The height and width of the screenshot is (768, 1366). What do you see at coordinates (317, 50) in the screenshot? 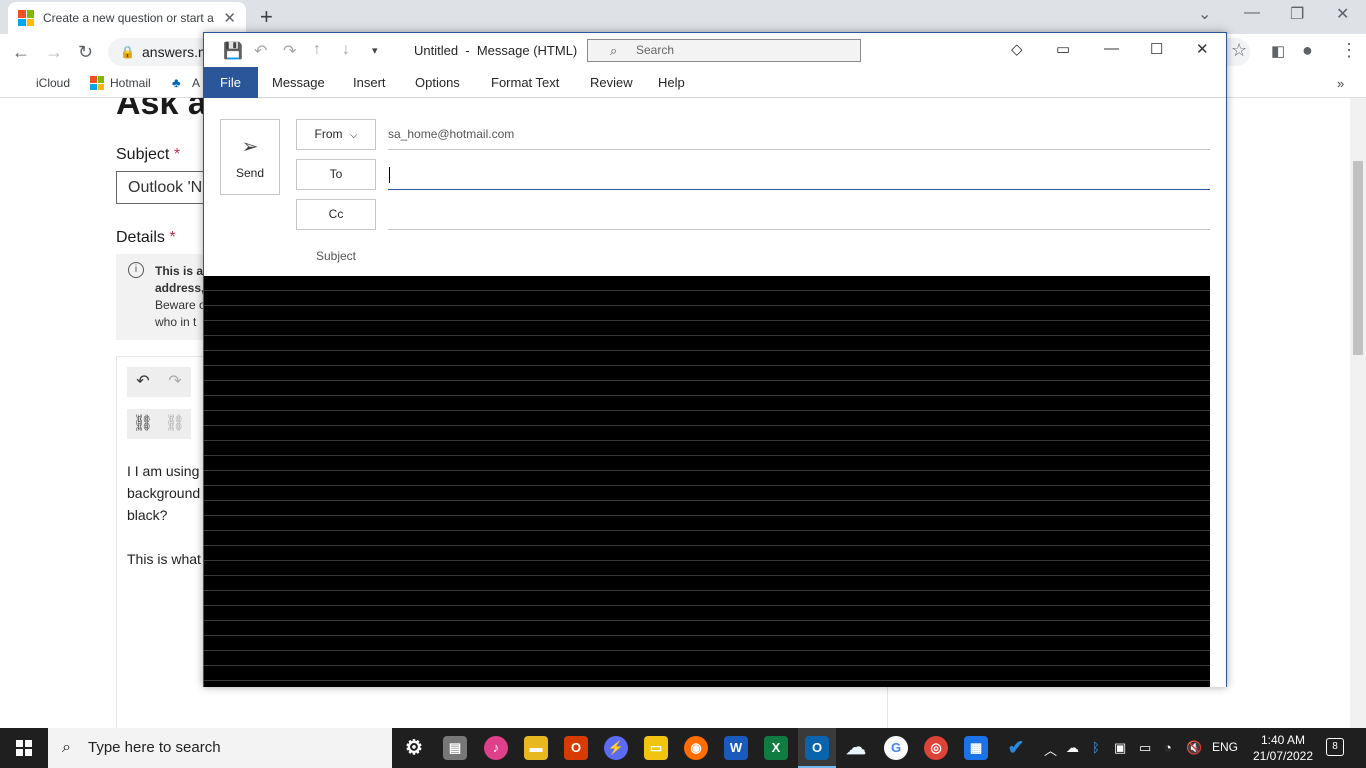
I see `previous-item-icon: ↑` at bounding box center [317, 50].